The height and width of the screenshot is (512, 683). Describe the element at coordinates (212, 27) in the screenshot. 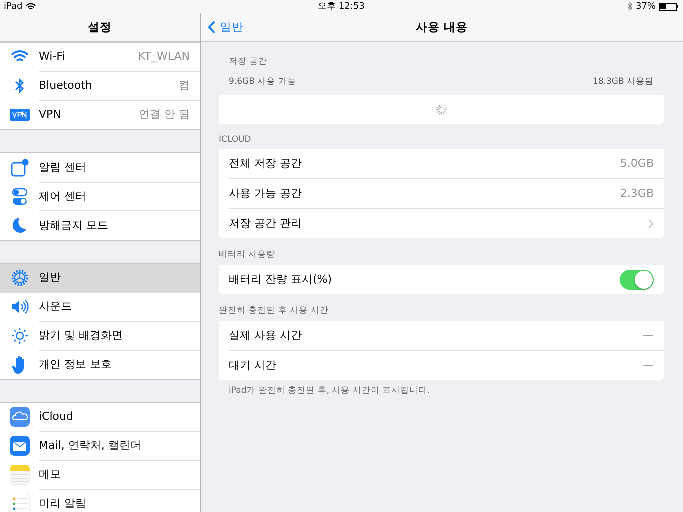

I see `chevron-left-icon` at that location.